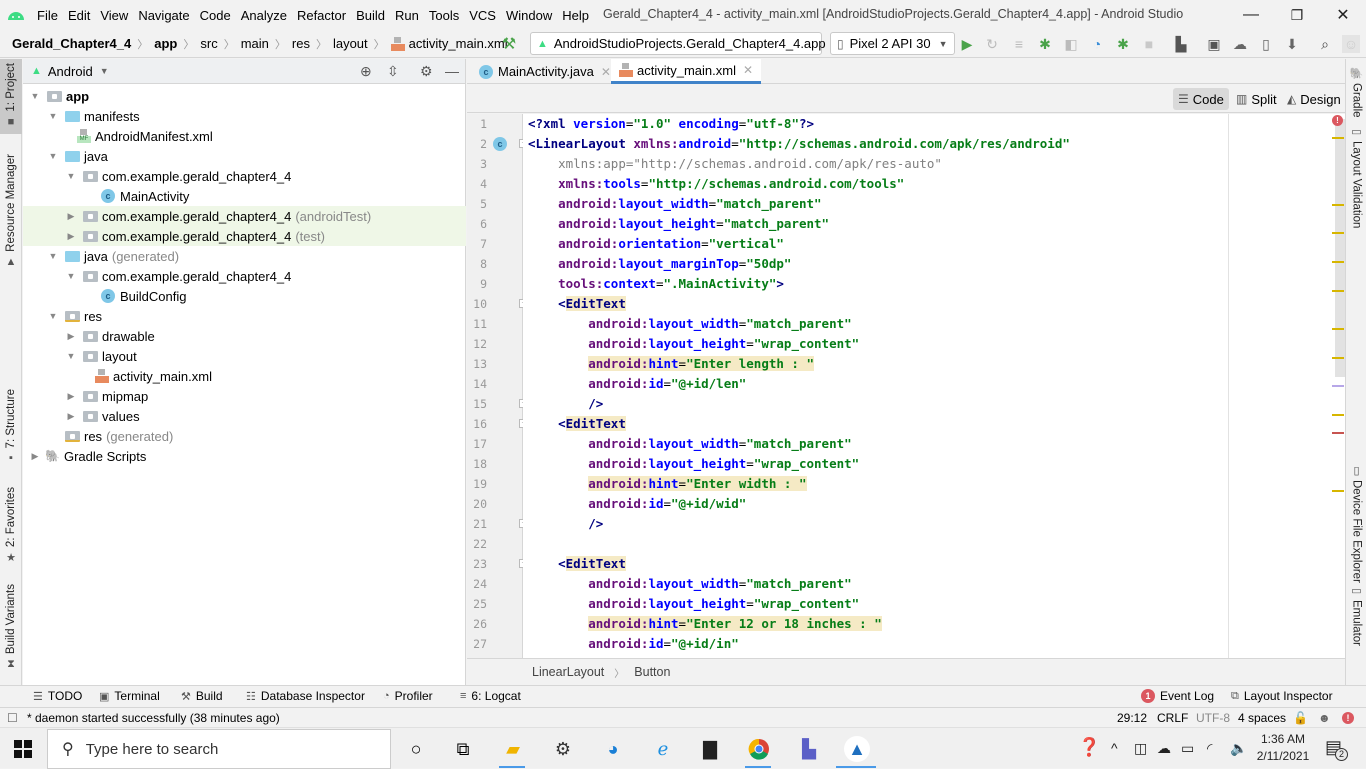  What do you see at coordinates (1097, 44) in the screenshot?
I see `profiler-icon: ◔` at bounding box center [1097, 44].